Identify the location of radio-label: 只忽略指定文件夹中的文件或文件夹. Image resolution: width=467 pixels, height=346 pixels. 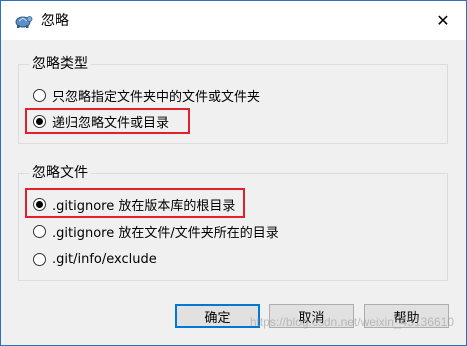
(156, 97).